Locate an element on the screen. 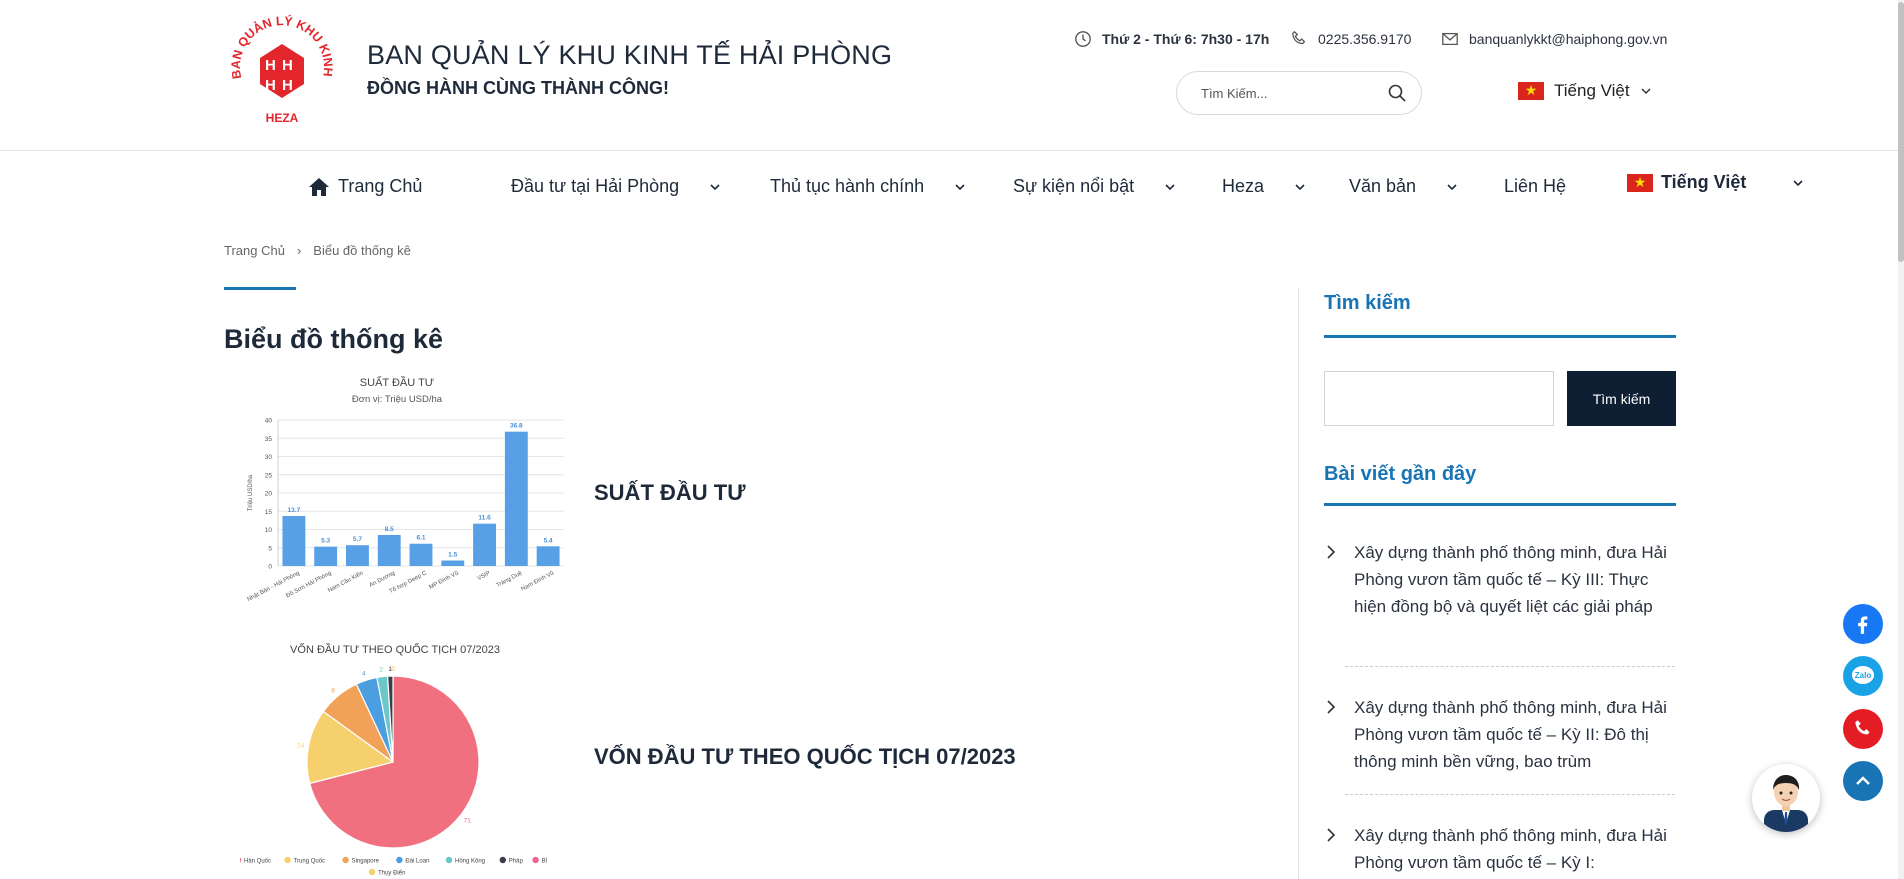  legend-label: Thụy Điển is located at coordinates (391, 873).